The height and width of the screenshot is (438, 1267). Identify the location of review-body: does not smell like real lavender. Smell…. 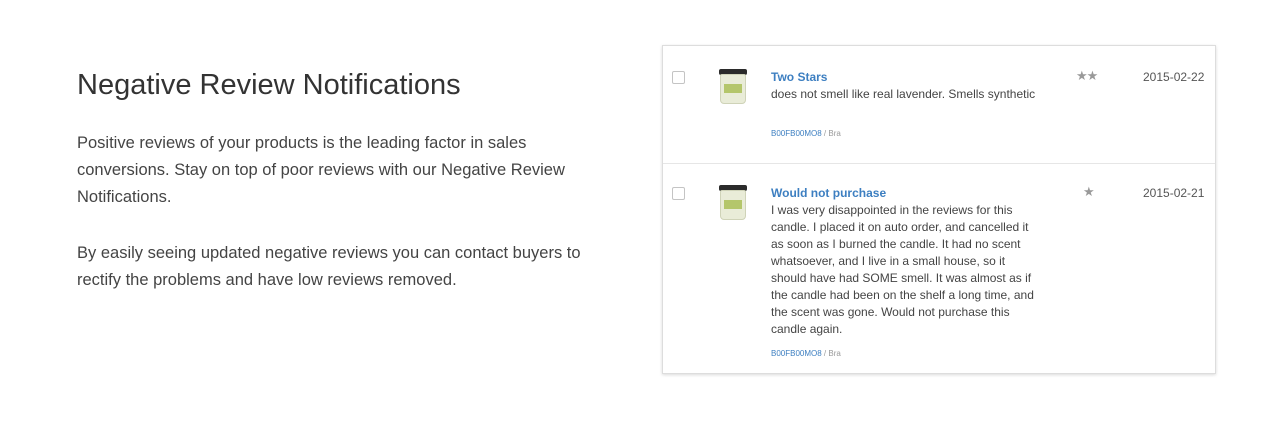
(903, 94).